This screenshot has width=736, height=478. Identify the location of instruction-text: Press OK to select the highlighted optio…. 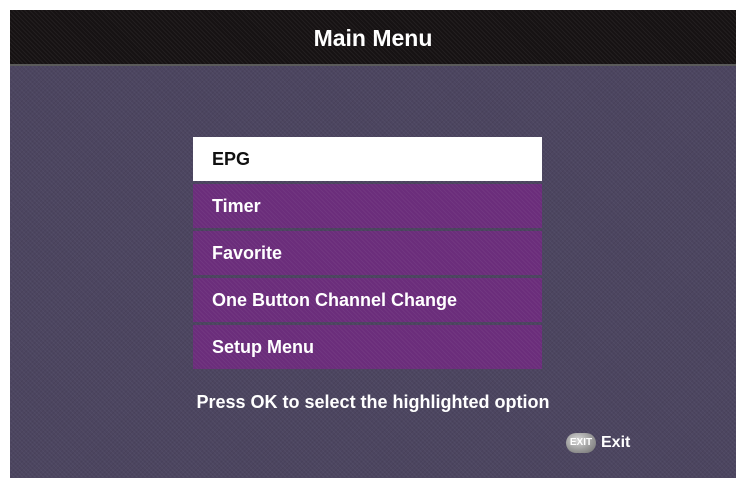
(373, 402).